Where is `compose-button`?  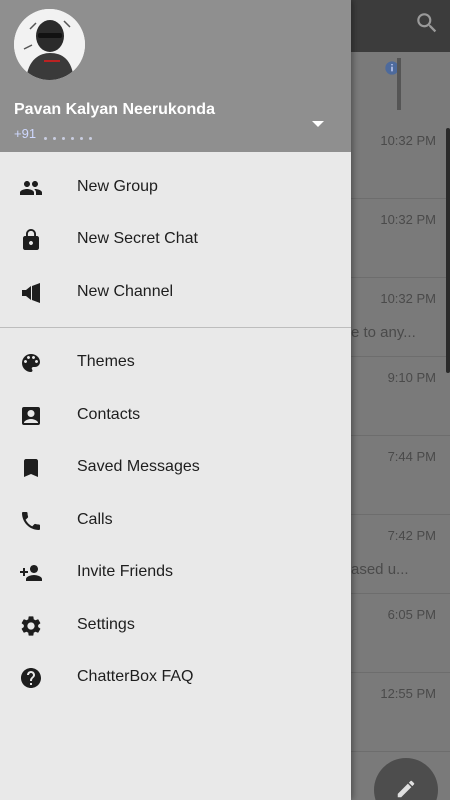 compose-button is located at coordinates (406, 779).